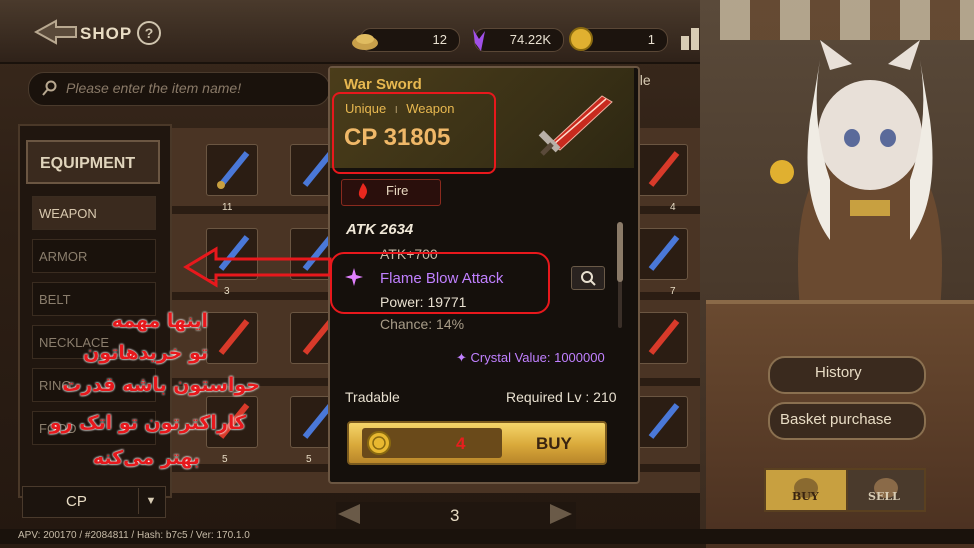  What do you see at coordinates (575, 126) in the screenshot?
I see `war-sword-icon` at bounding box center [575, 126].